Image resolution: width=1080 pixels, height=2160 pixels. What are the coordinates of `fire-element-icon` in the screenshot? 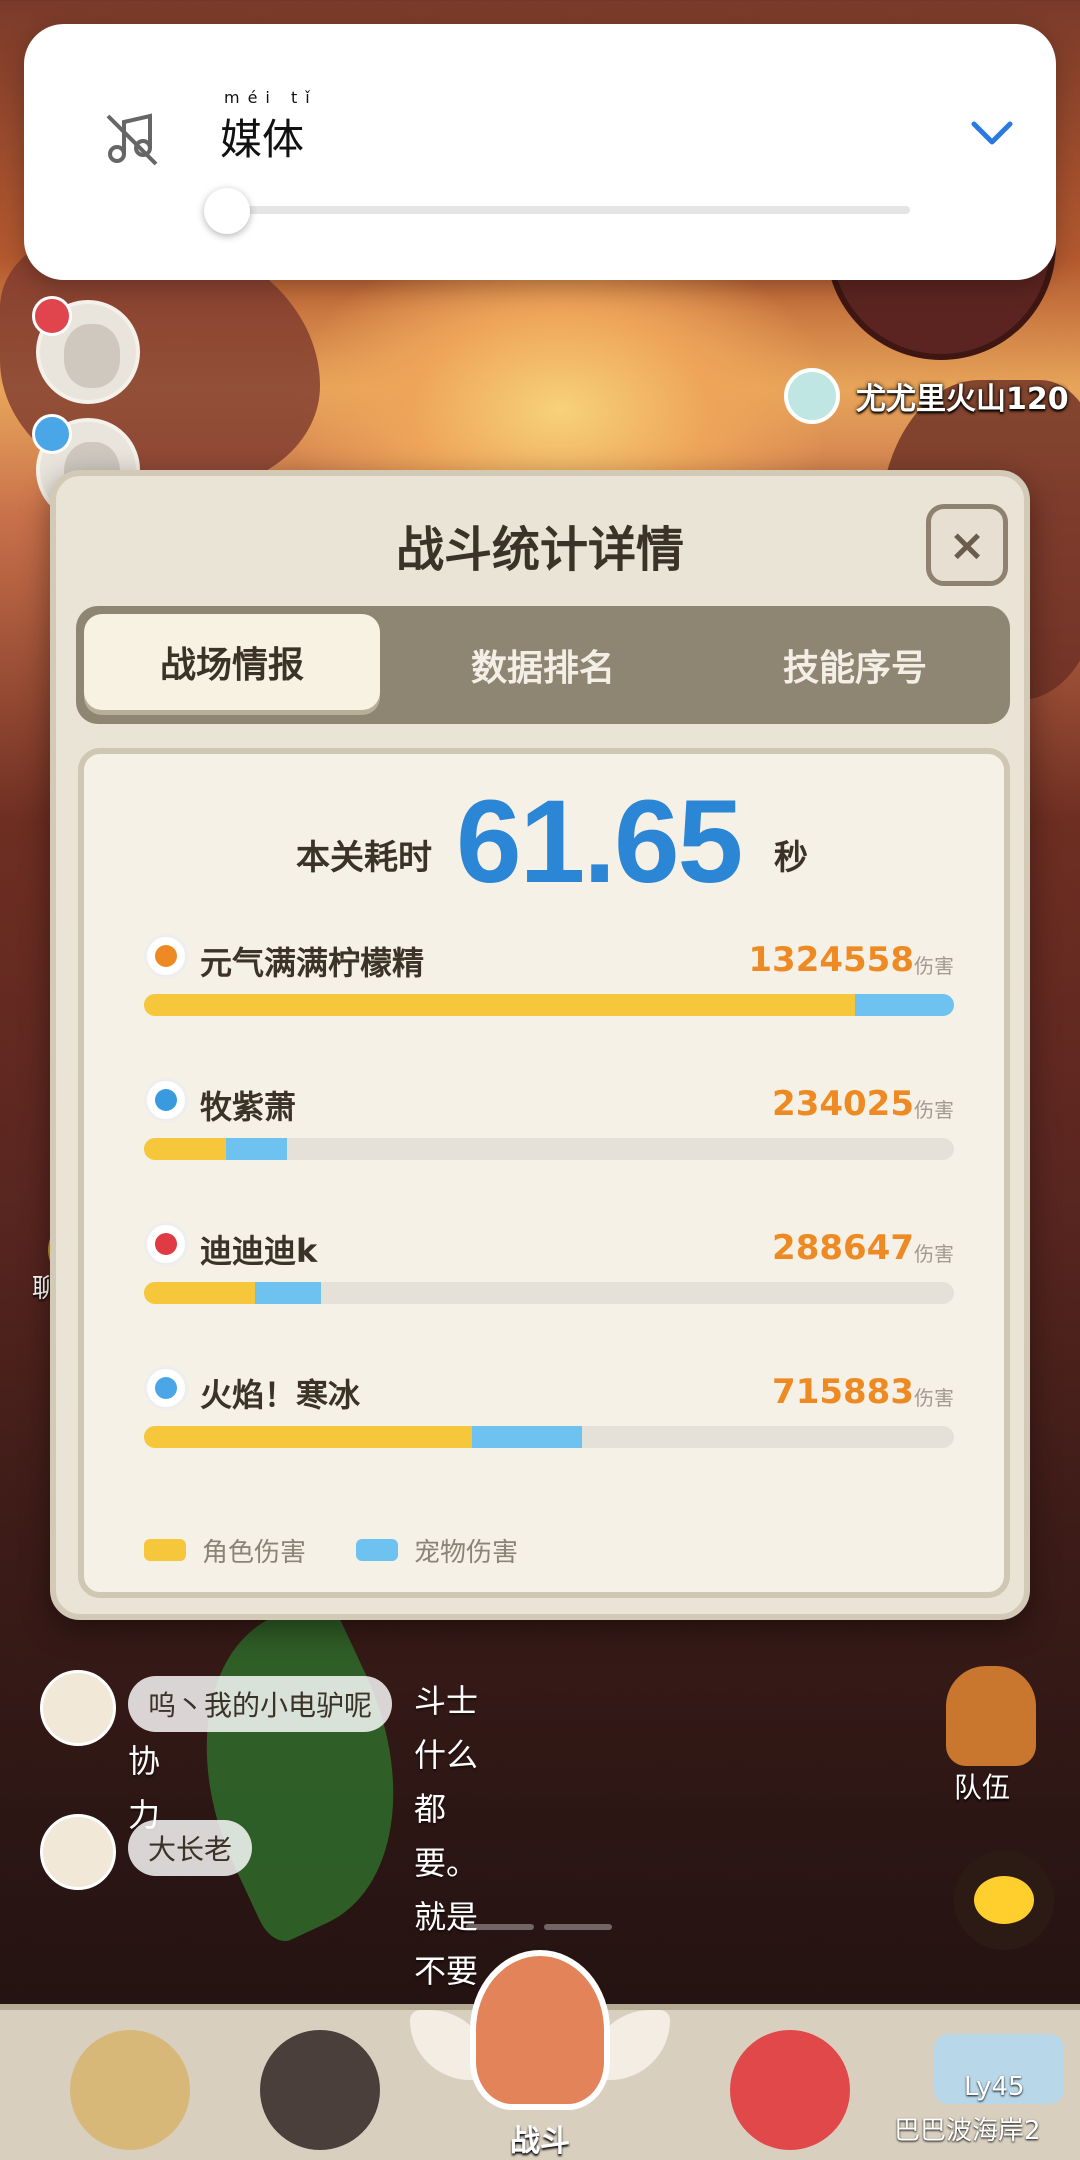 It's located at (166, 956).